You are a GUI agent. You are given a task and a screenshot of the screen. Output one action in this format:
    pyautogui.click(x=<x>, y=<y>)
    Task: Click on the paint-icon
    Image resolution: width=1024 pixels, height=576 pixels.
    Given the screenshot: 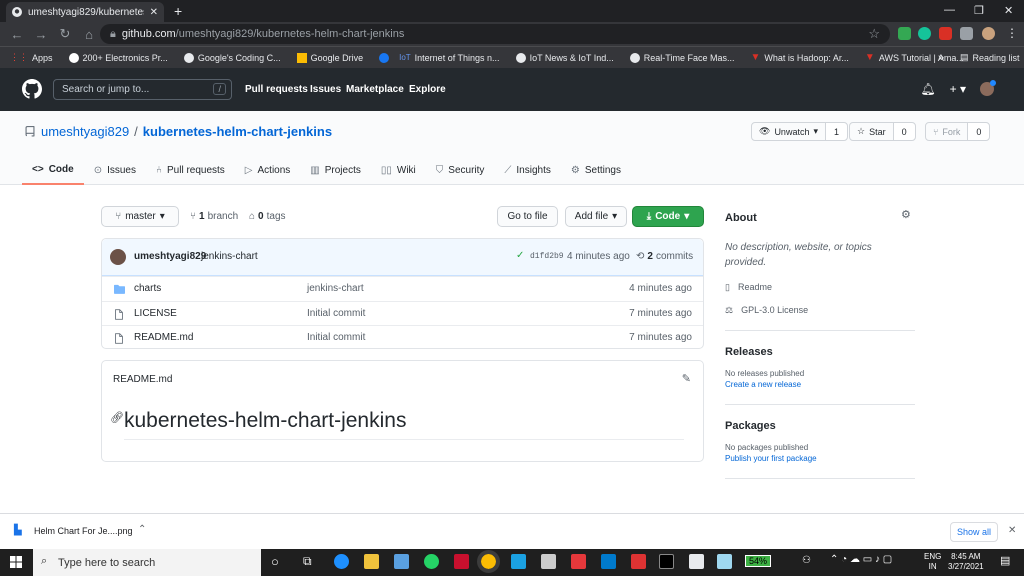 What is the action you would take?
    pyautogui.click(x=696, y=561)
    